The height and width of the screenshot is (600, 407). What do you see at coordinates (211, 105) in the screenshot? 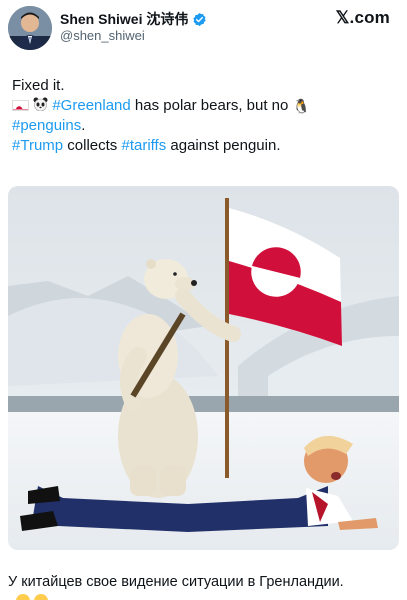
I see `tweet-line-2-rest: has polar bears, but no` at bounding box center [211, 105].